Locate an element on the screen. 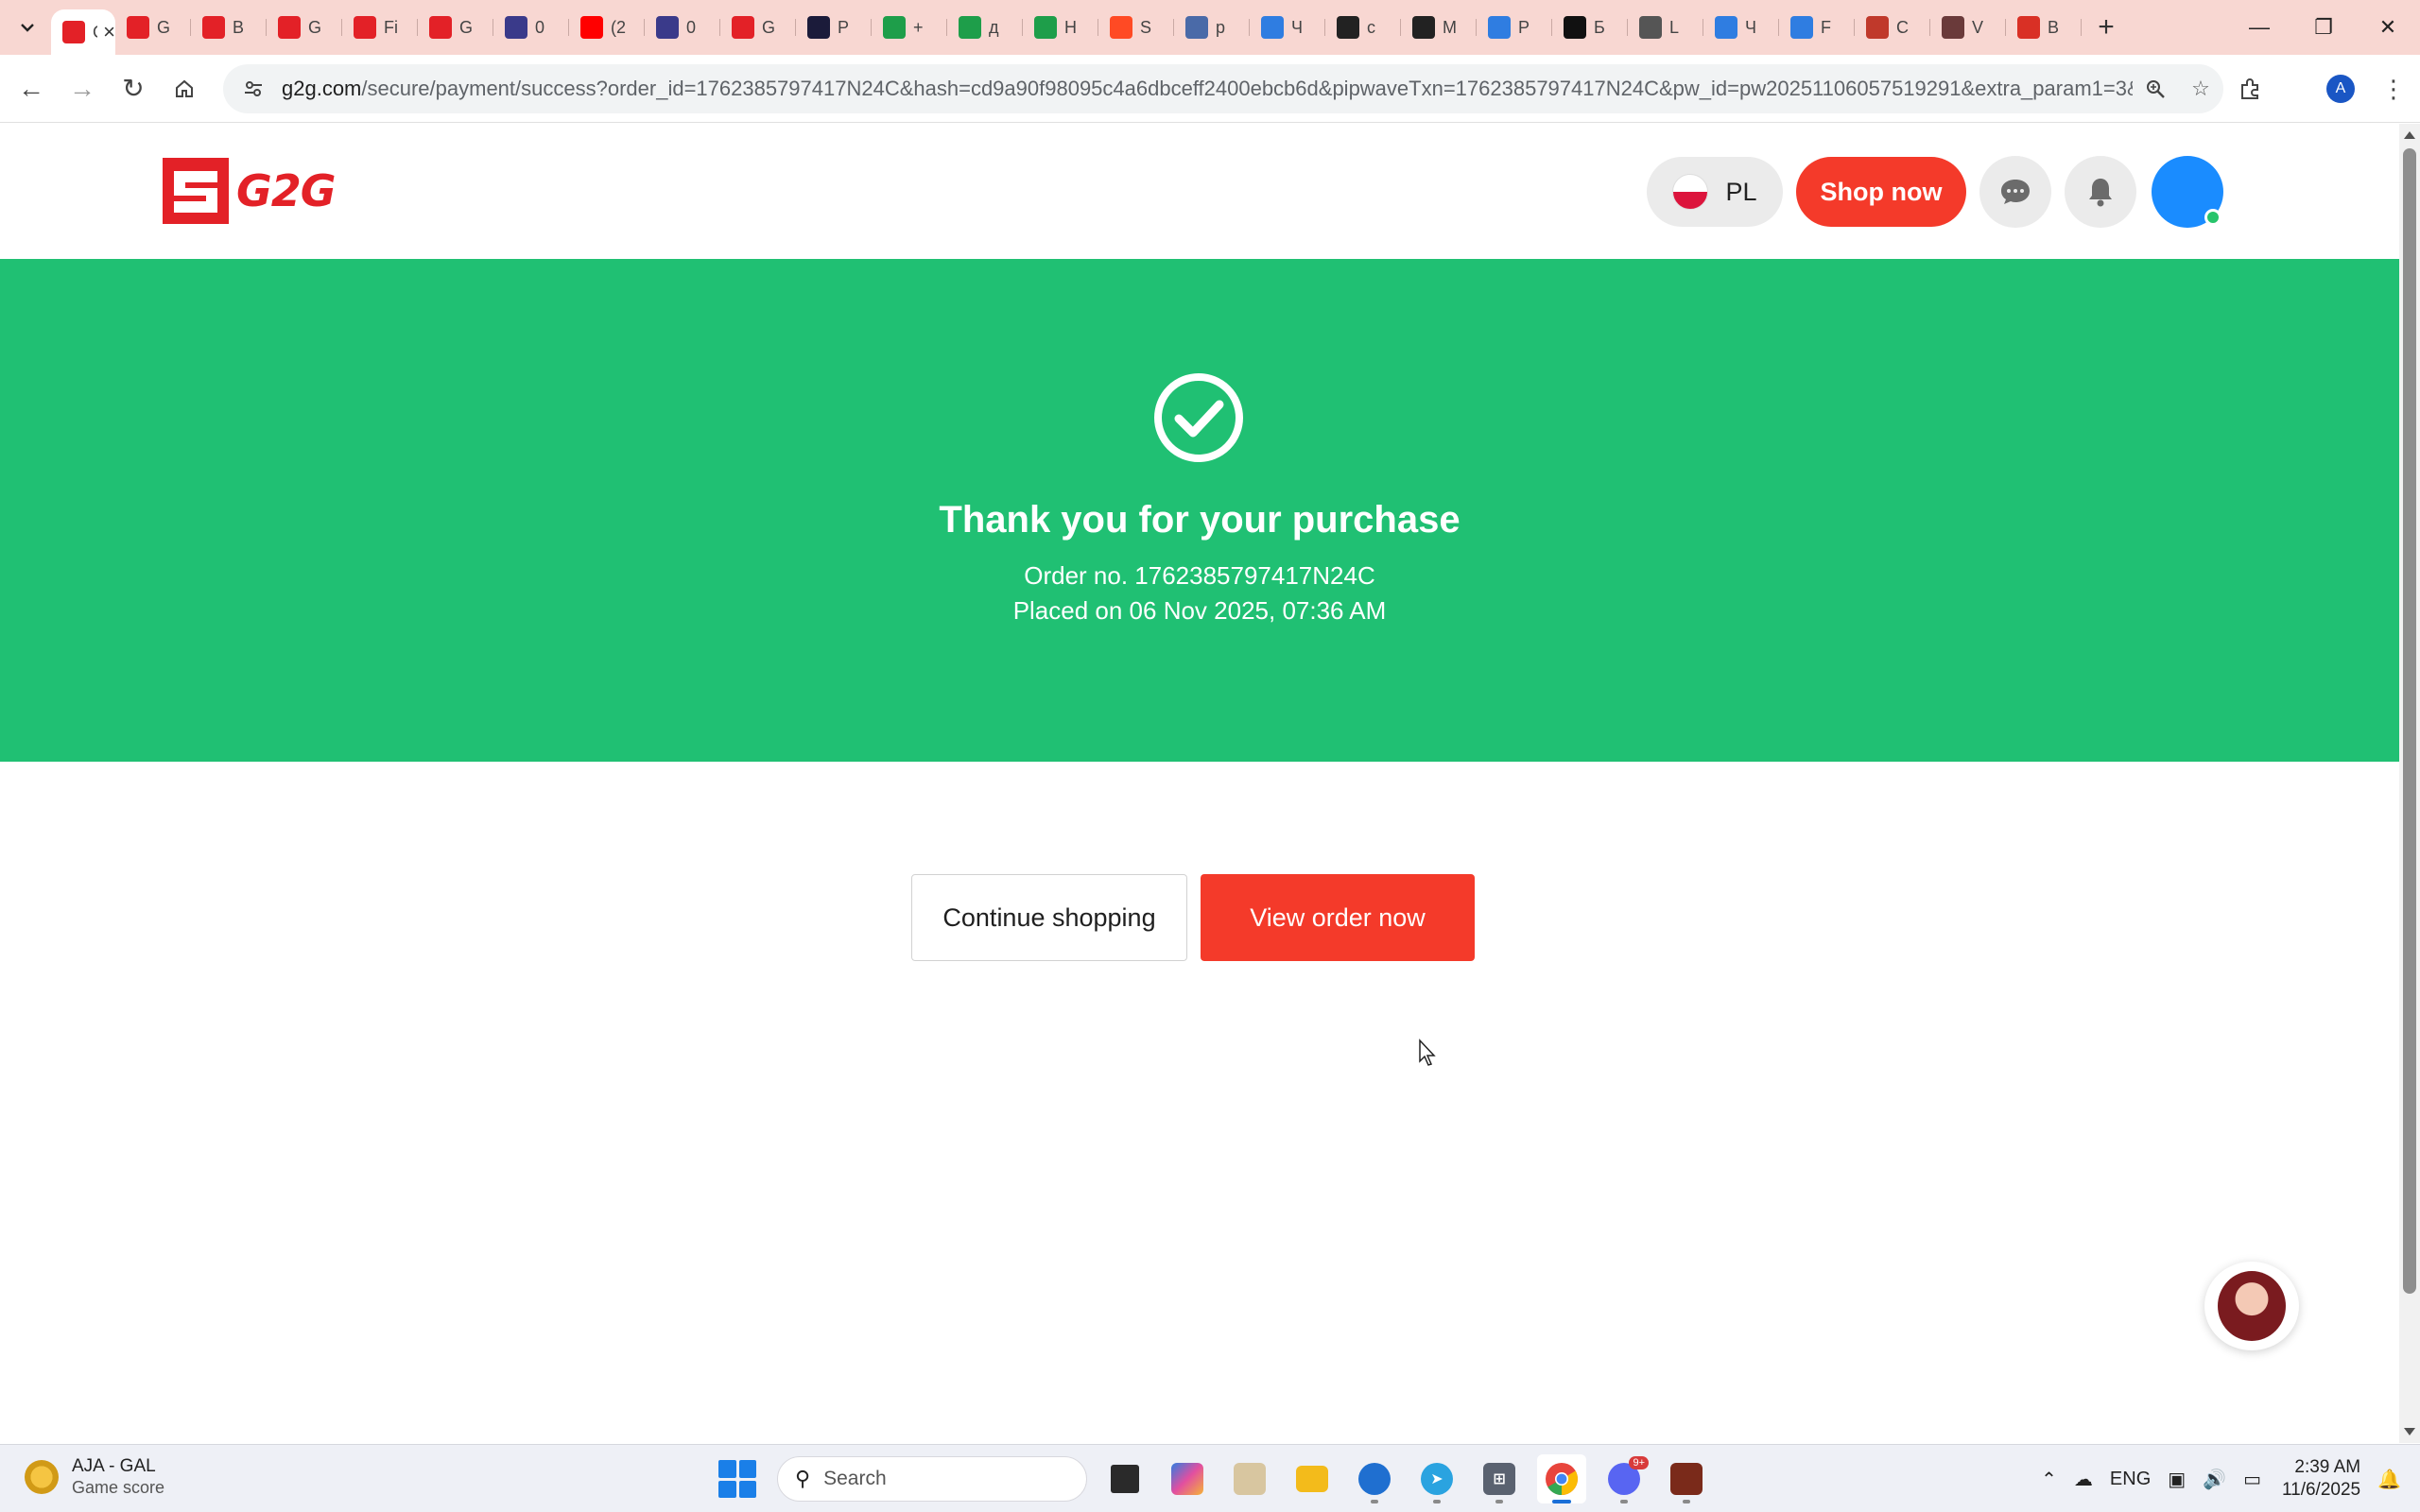 The image size is (2420, 1512). browser-tab: Fi is located at coordinates (380, 27).